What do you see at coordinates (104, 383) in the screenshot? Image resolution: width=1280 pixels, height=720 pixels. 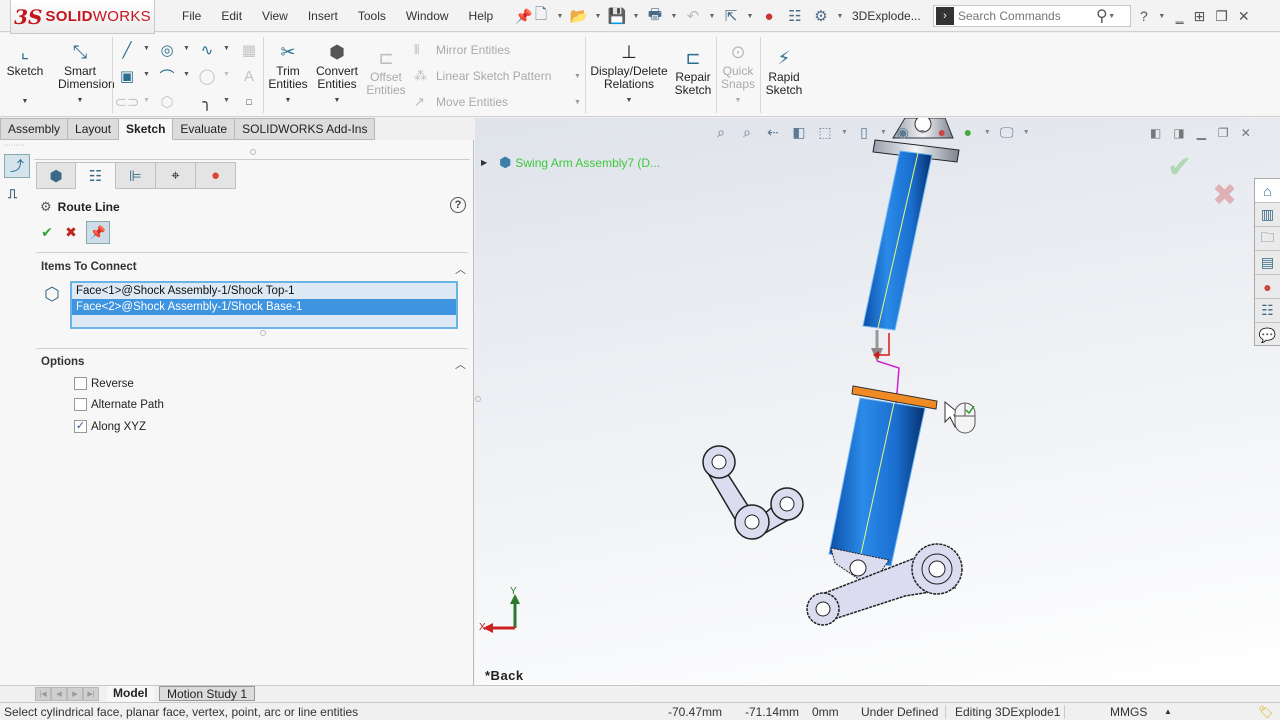 I see `reverse-option: Reverse` at bounding box center [104, 383].